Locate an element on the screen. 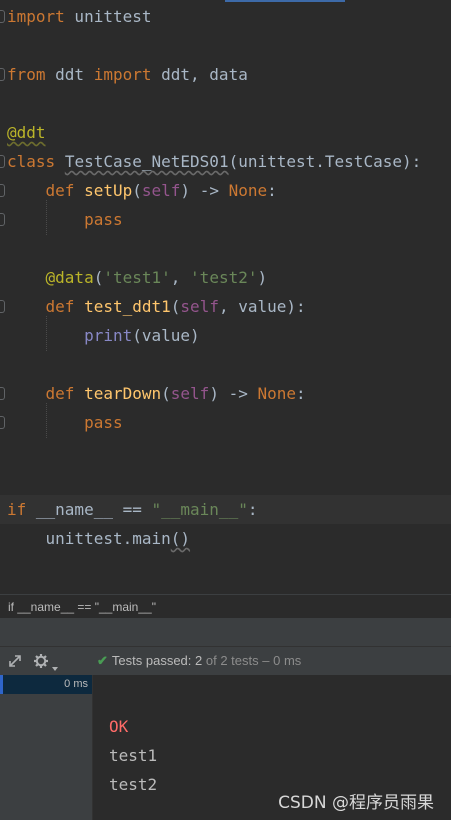  code-line: if __name__ == "__main__": is located at coordinates (225, 509).